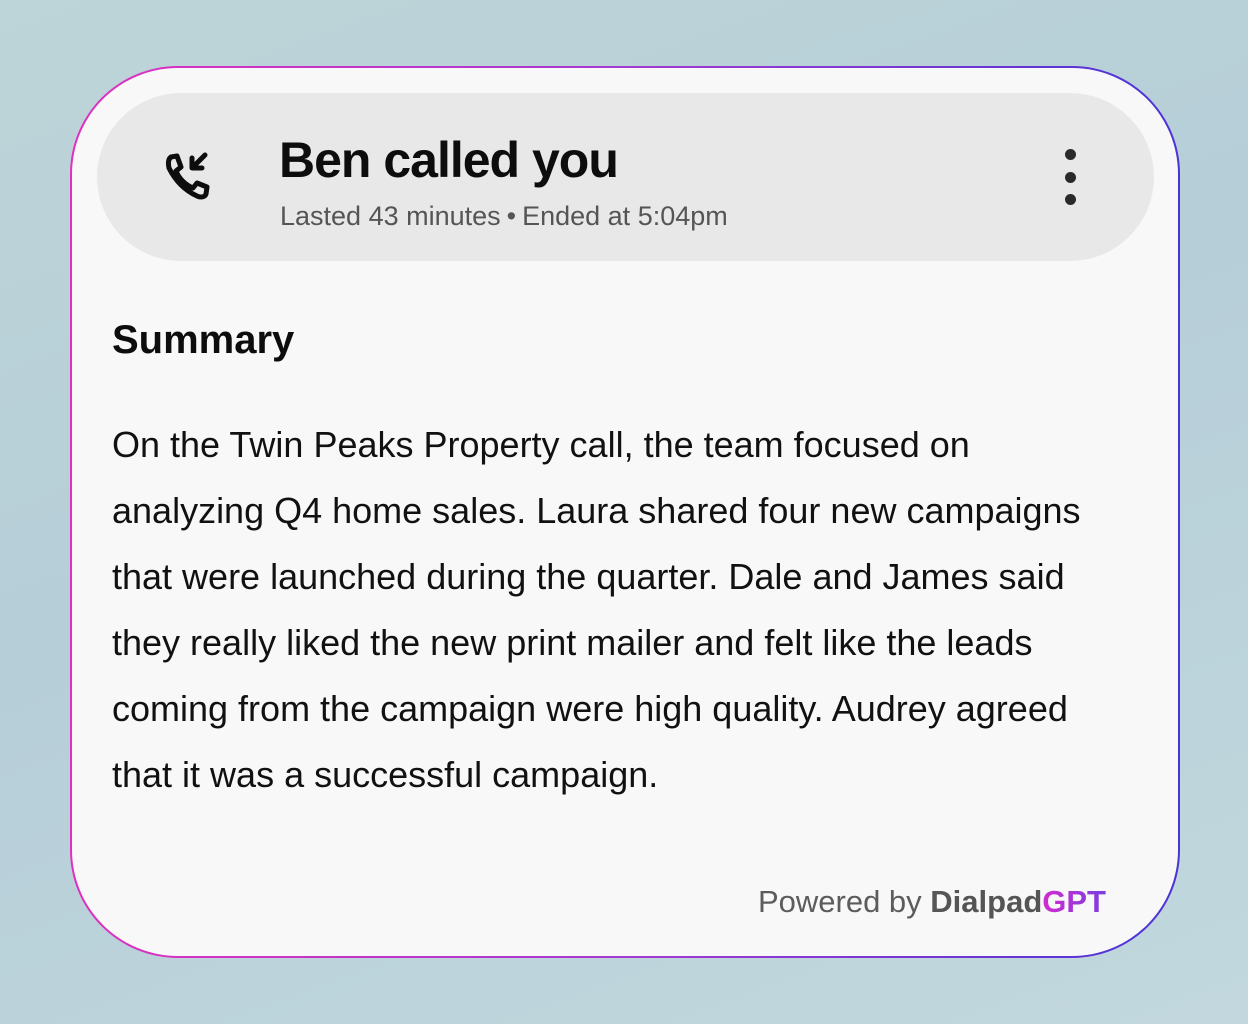 The height and width of the screenshot is (1024, 1248). What do you see at coordinates (1074, 901) in the screenshot?
I see `brand-suffix: GPT` at bounding box center [1074, 901].